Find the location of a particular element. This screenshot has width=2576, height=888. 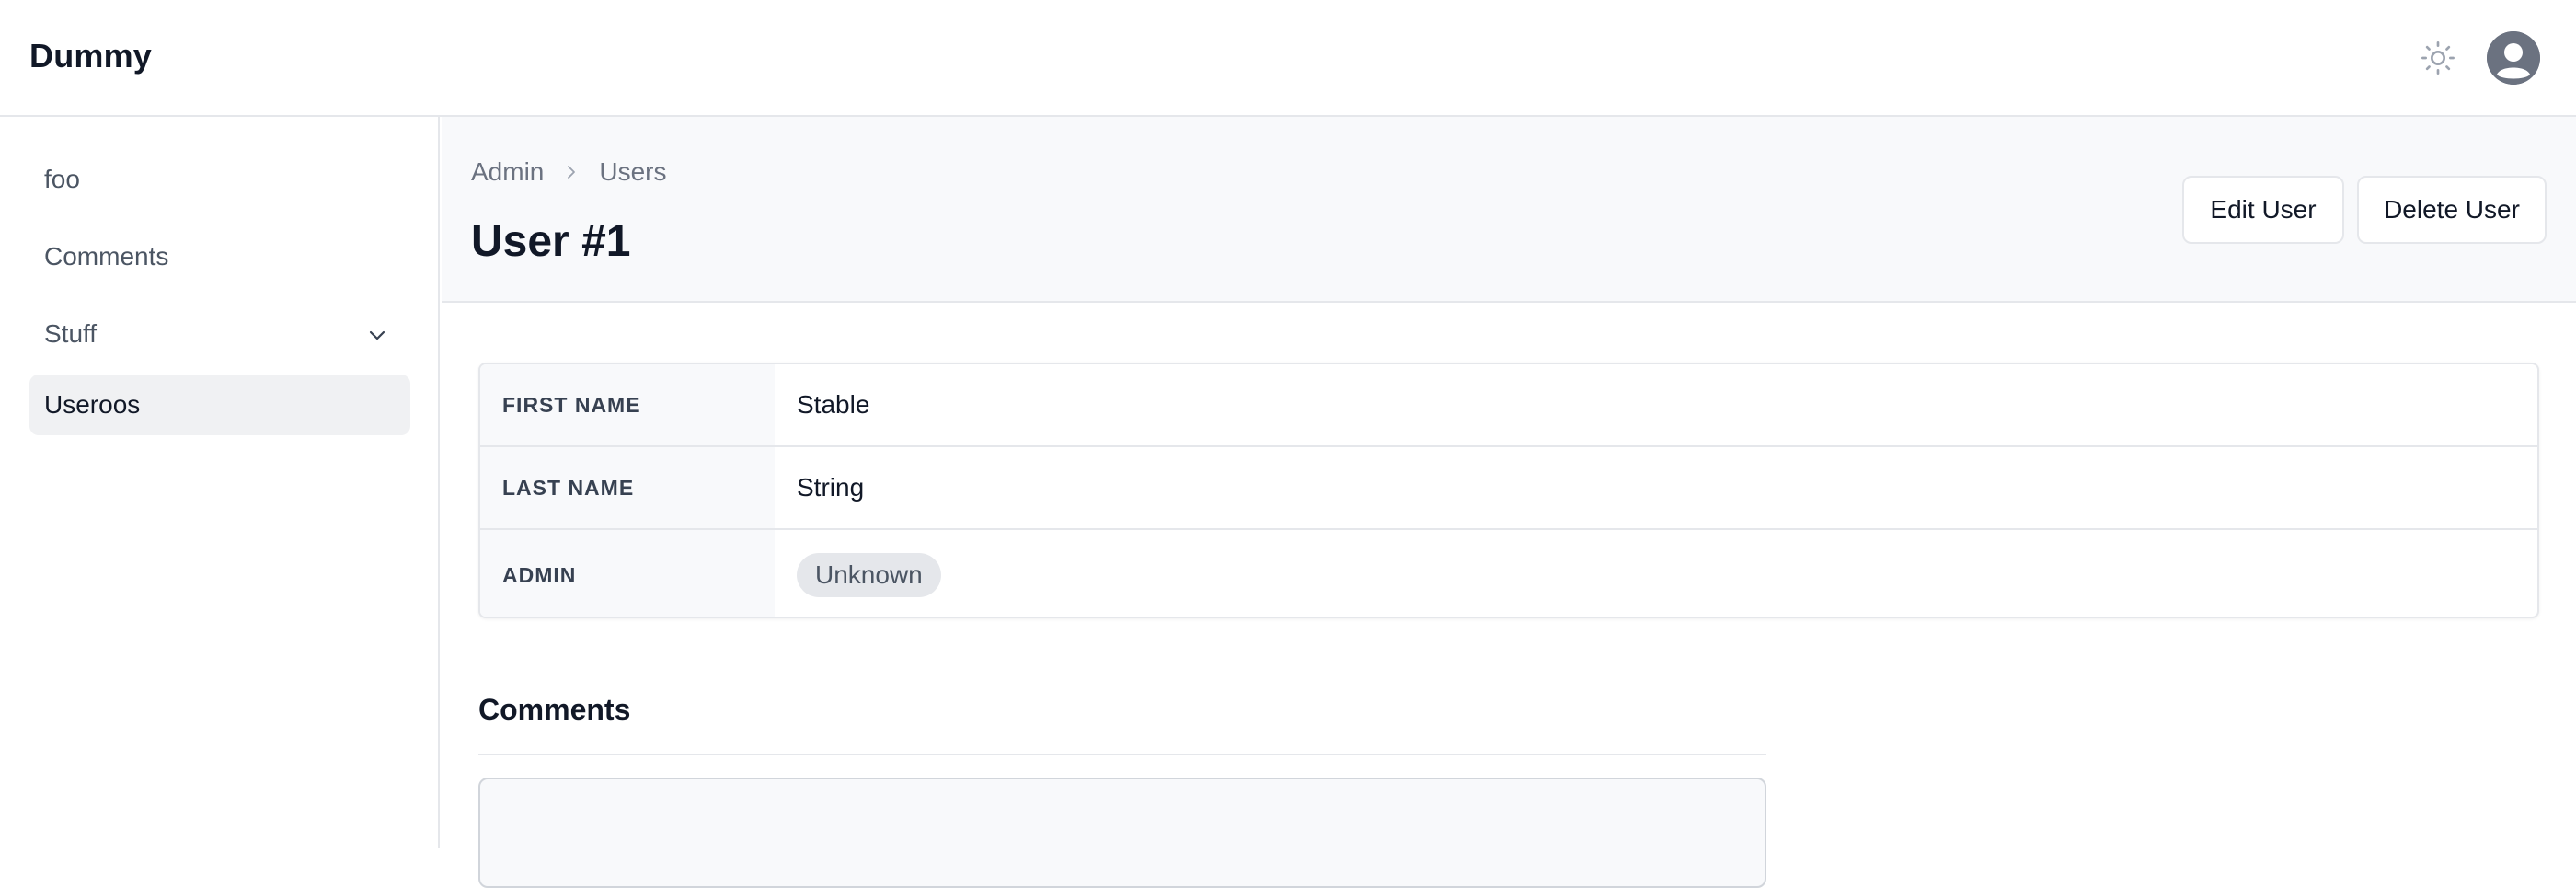

breadcrumb-users: Users is located at coordinates (632, 172).